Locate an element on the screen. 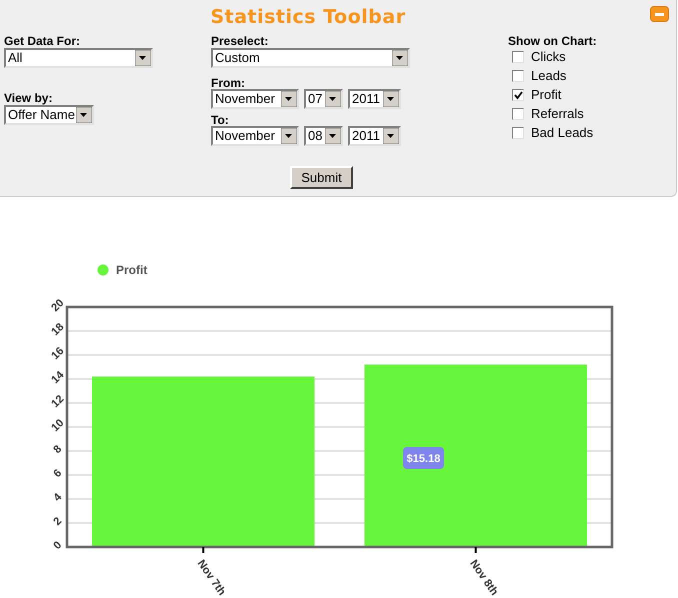 This screenshot has width=678, height=598. dropdown: 08 is located at coordinates (323, 136).